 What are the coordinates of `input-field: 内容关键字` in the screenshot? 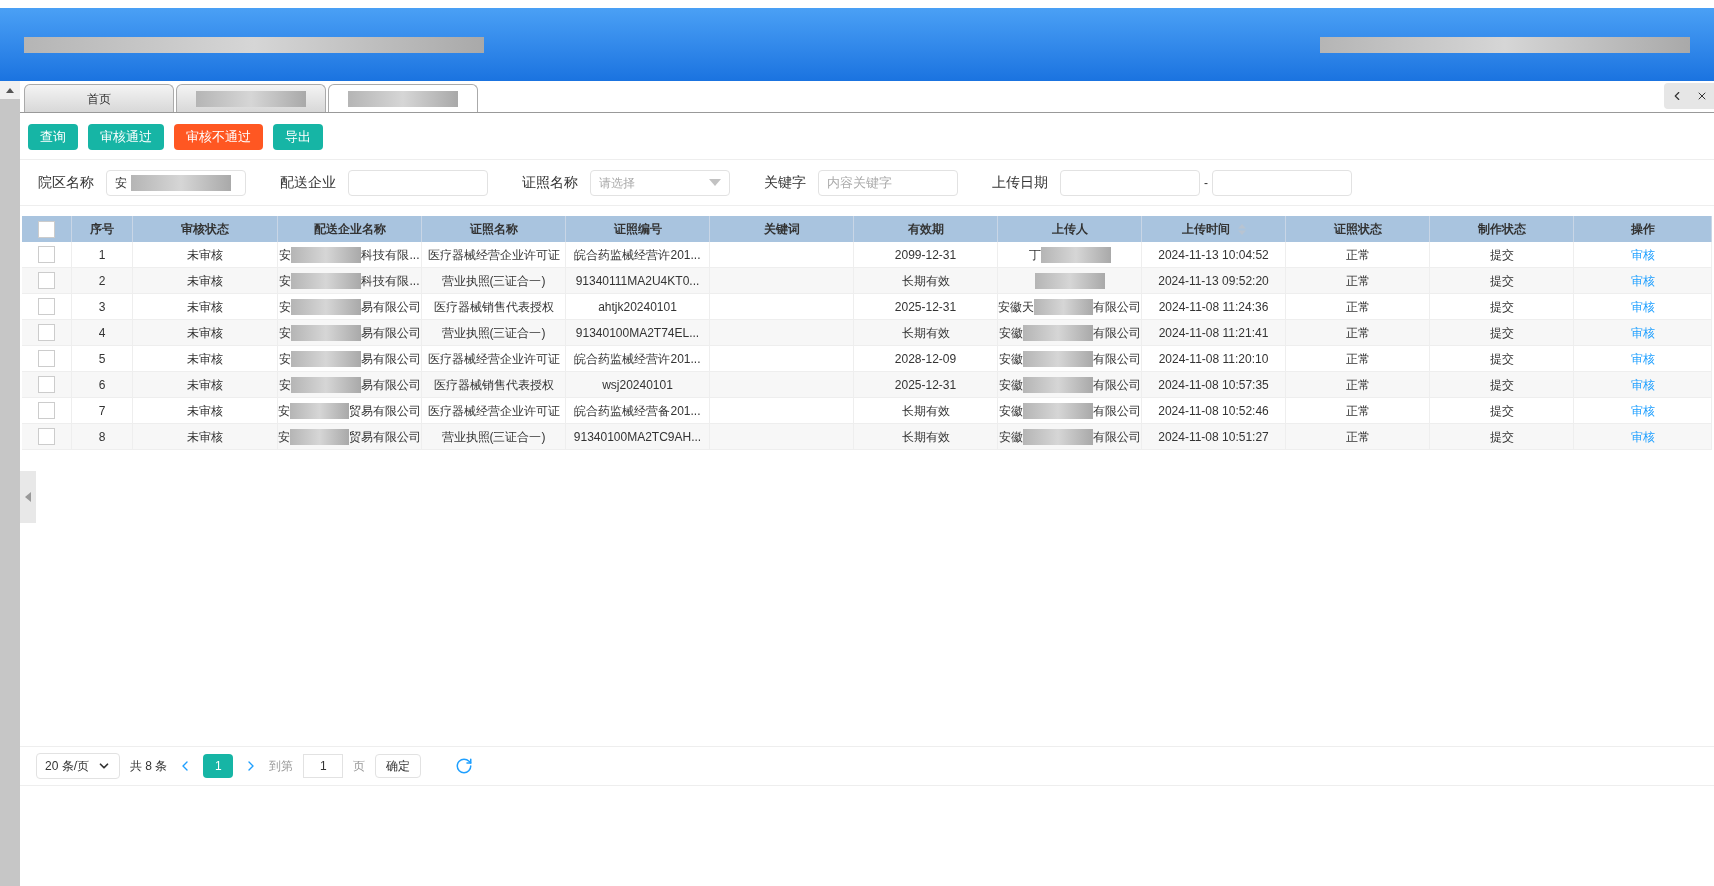 It's located at (888, 182).